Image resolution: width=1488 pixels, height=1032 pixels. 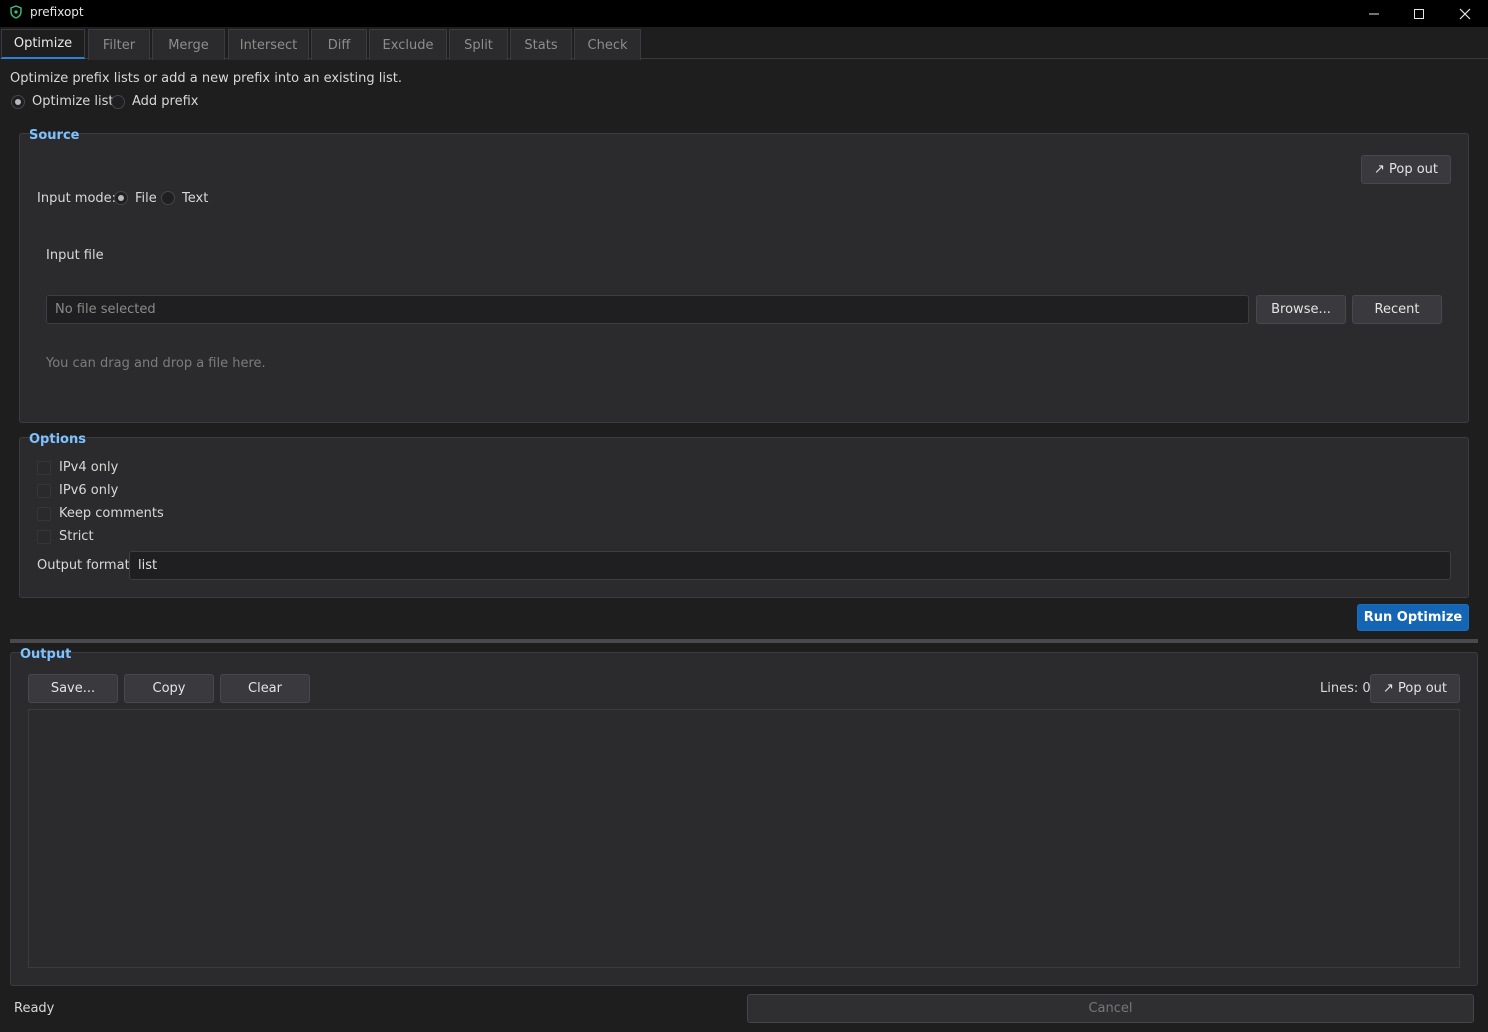 I want to click on strict-checkbox, so click(x=44, y=537).